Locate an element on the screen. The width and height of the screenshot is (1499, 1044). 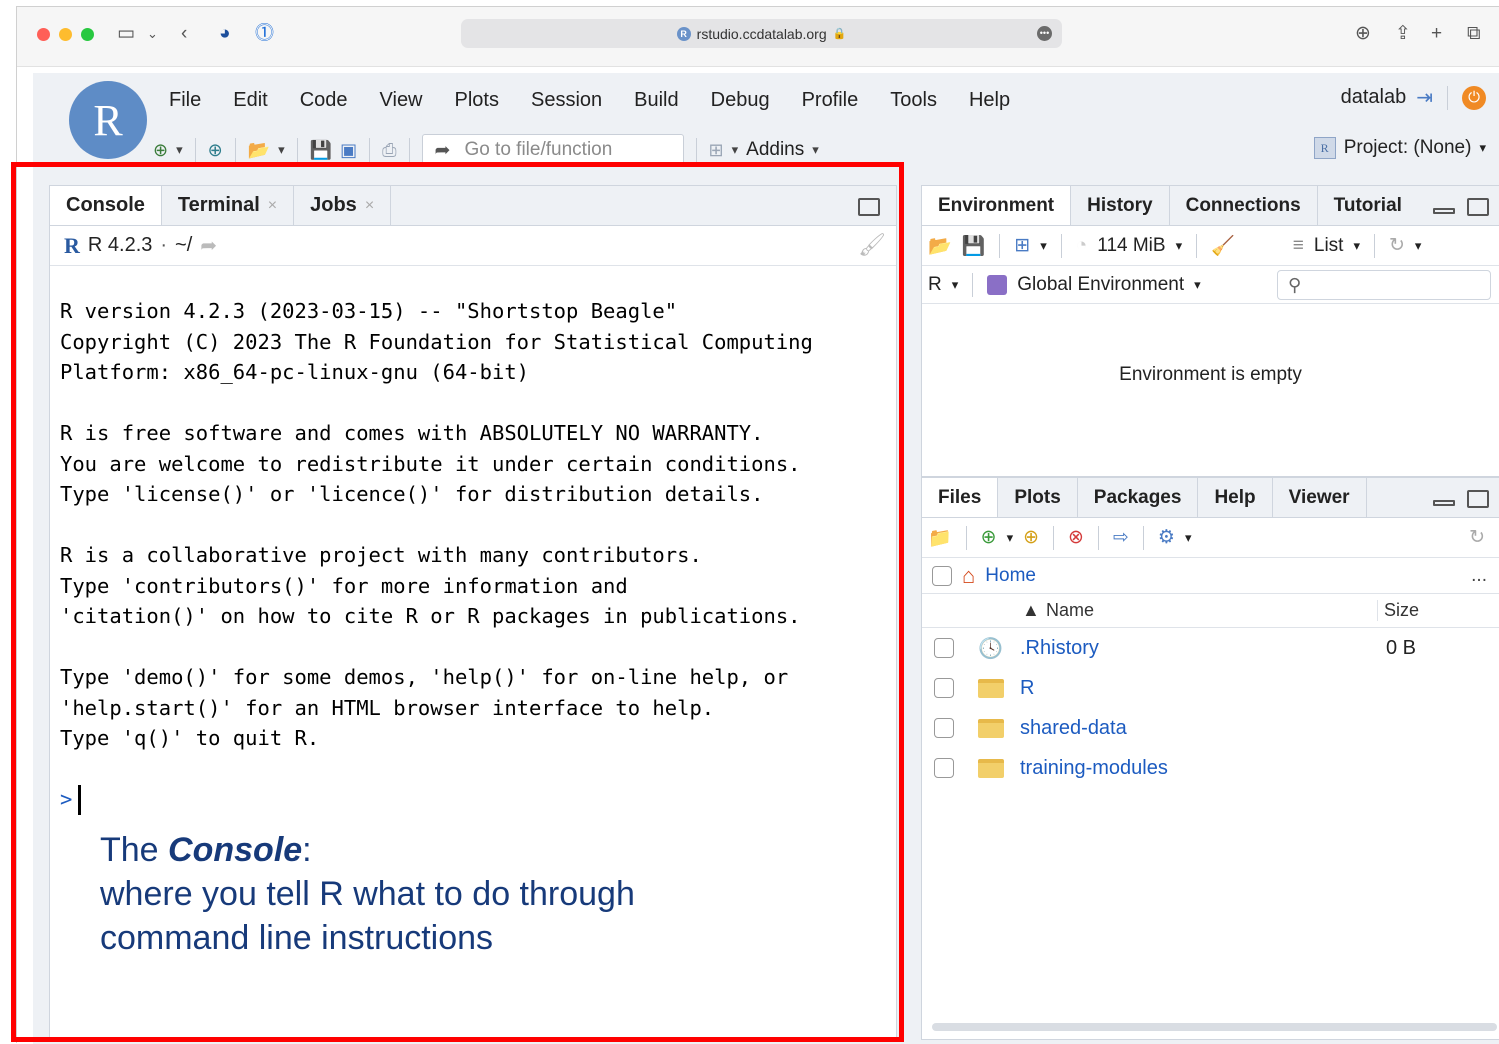
menu-plots: Plots is located at coordinates (477, 100).